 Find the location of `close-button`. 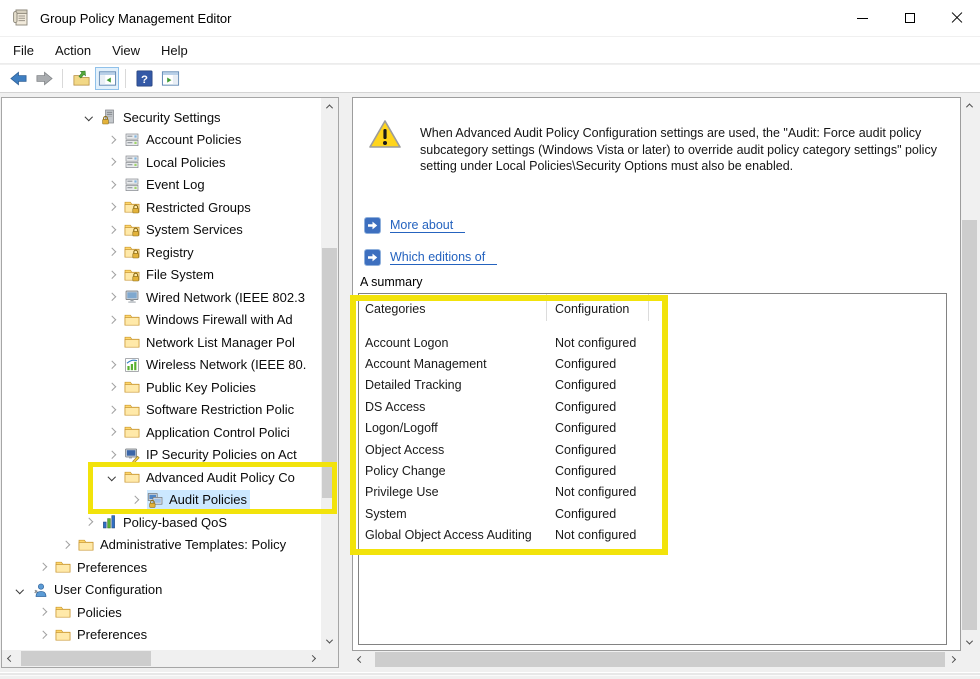

close-button is located at coordinates (956, 18).